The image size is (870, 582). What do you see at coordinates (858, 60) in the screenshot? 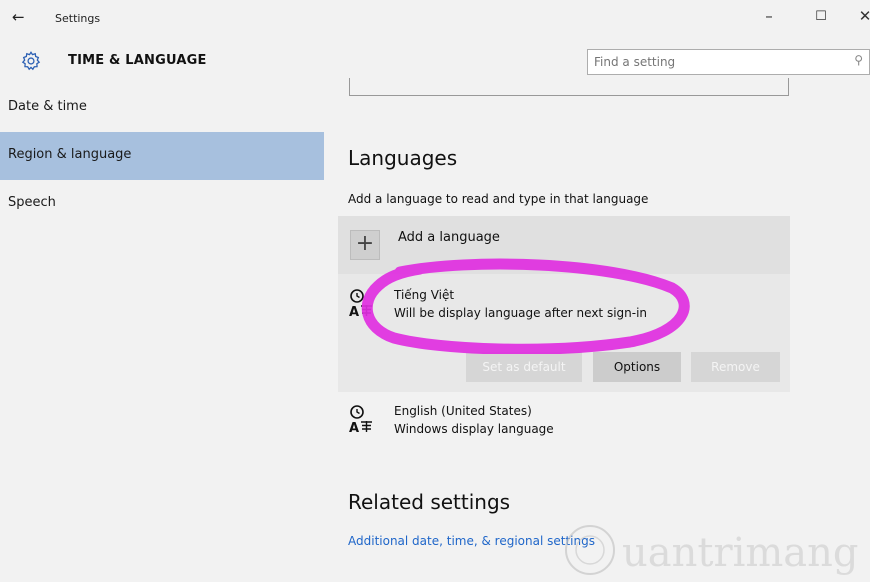
I see `search-icon: ⚲` at bounding box center [858, 60].